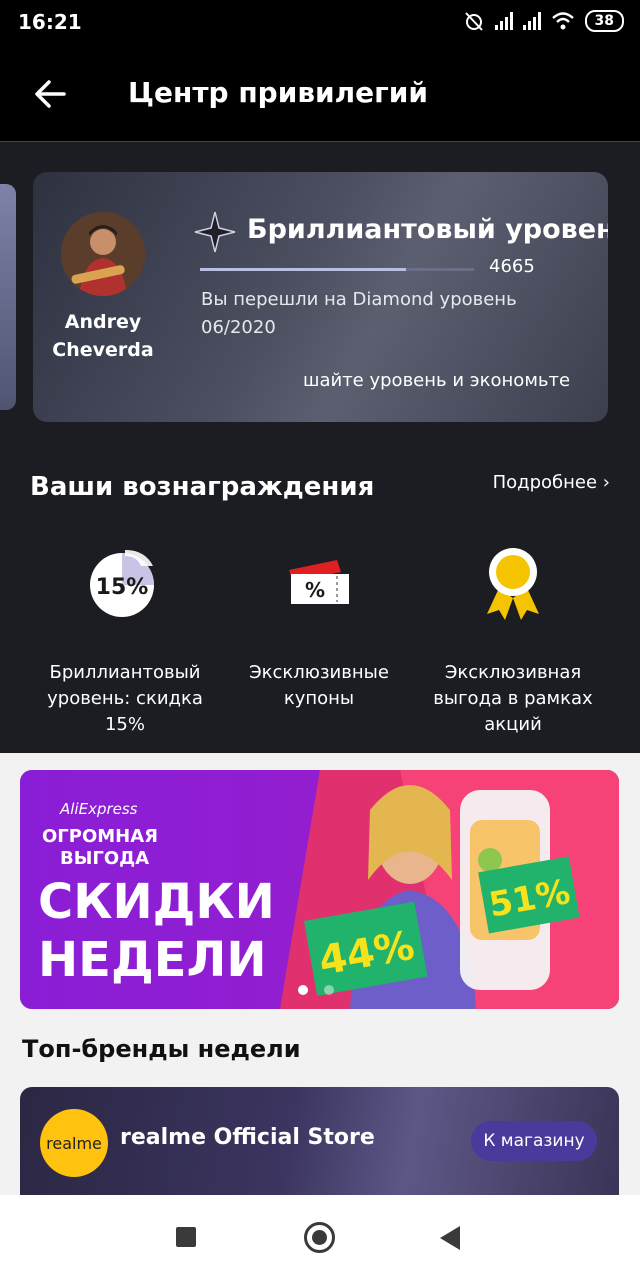 The height and width of the screenshot is (1280, 640). I want to click on banner-headline-1: СКИДКИ, so click(156, 902).